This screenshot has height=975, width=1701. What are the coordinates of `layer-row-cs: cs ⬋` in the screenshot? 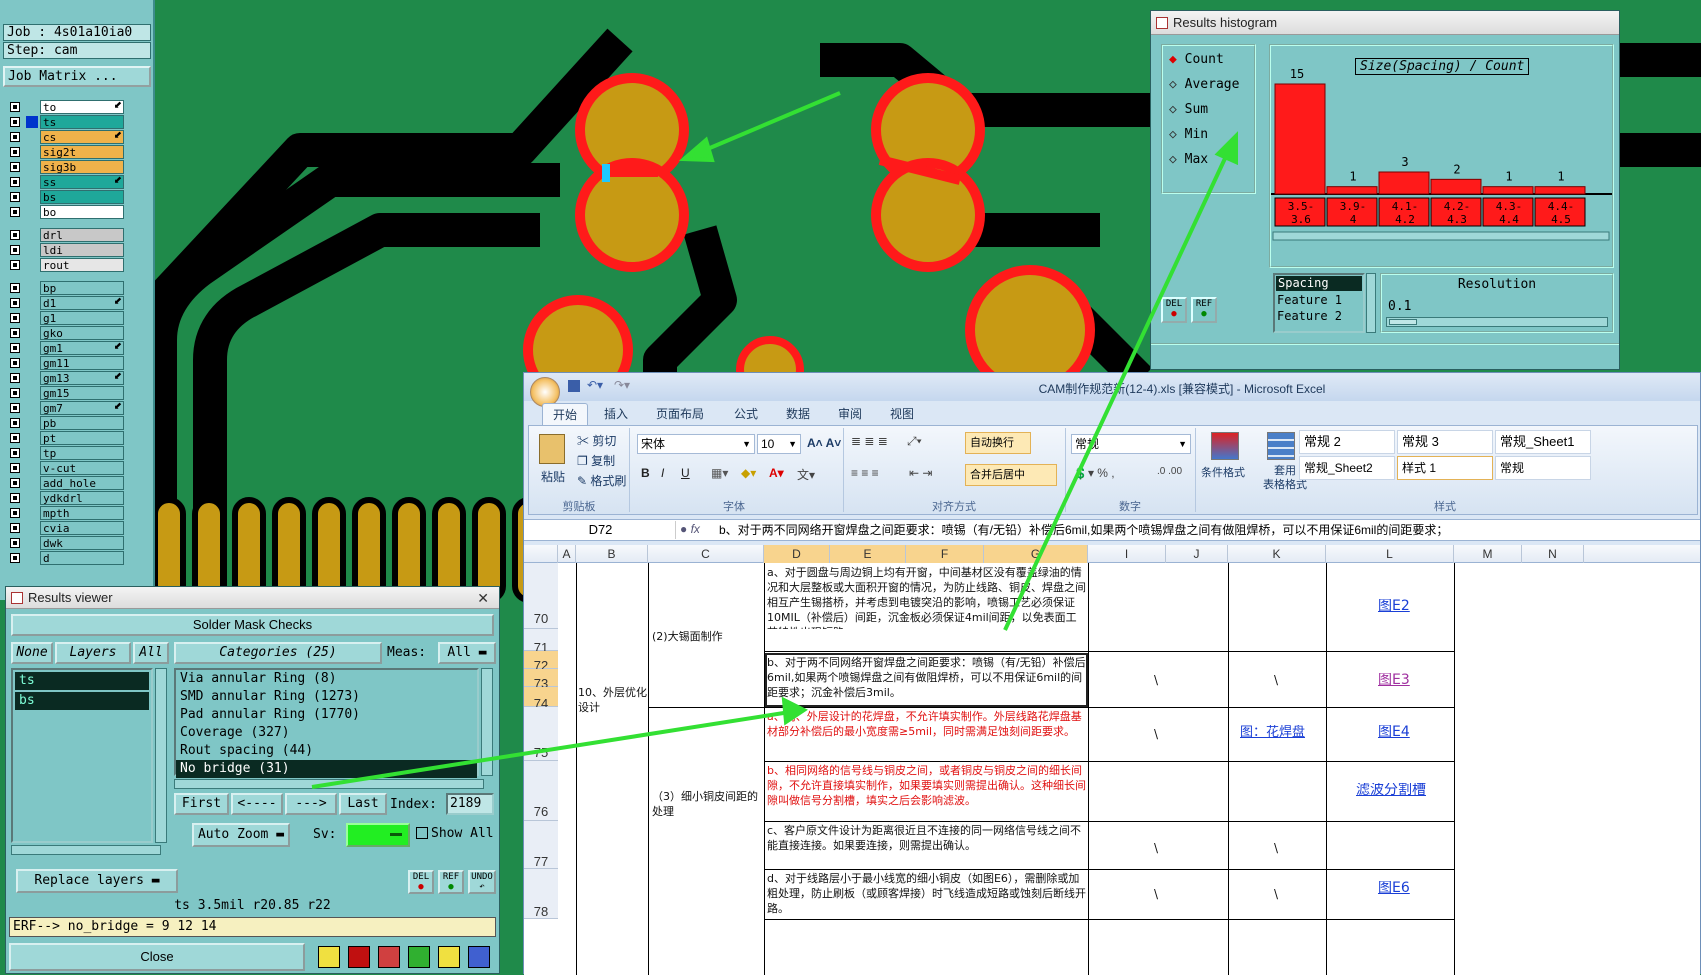 It's located at (66, 137).